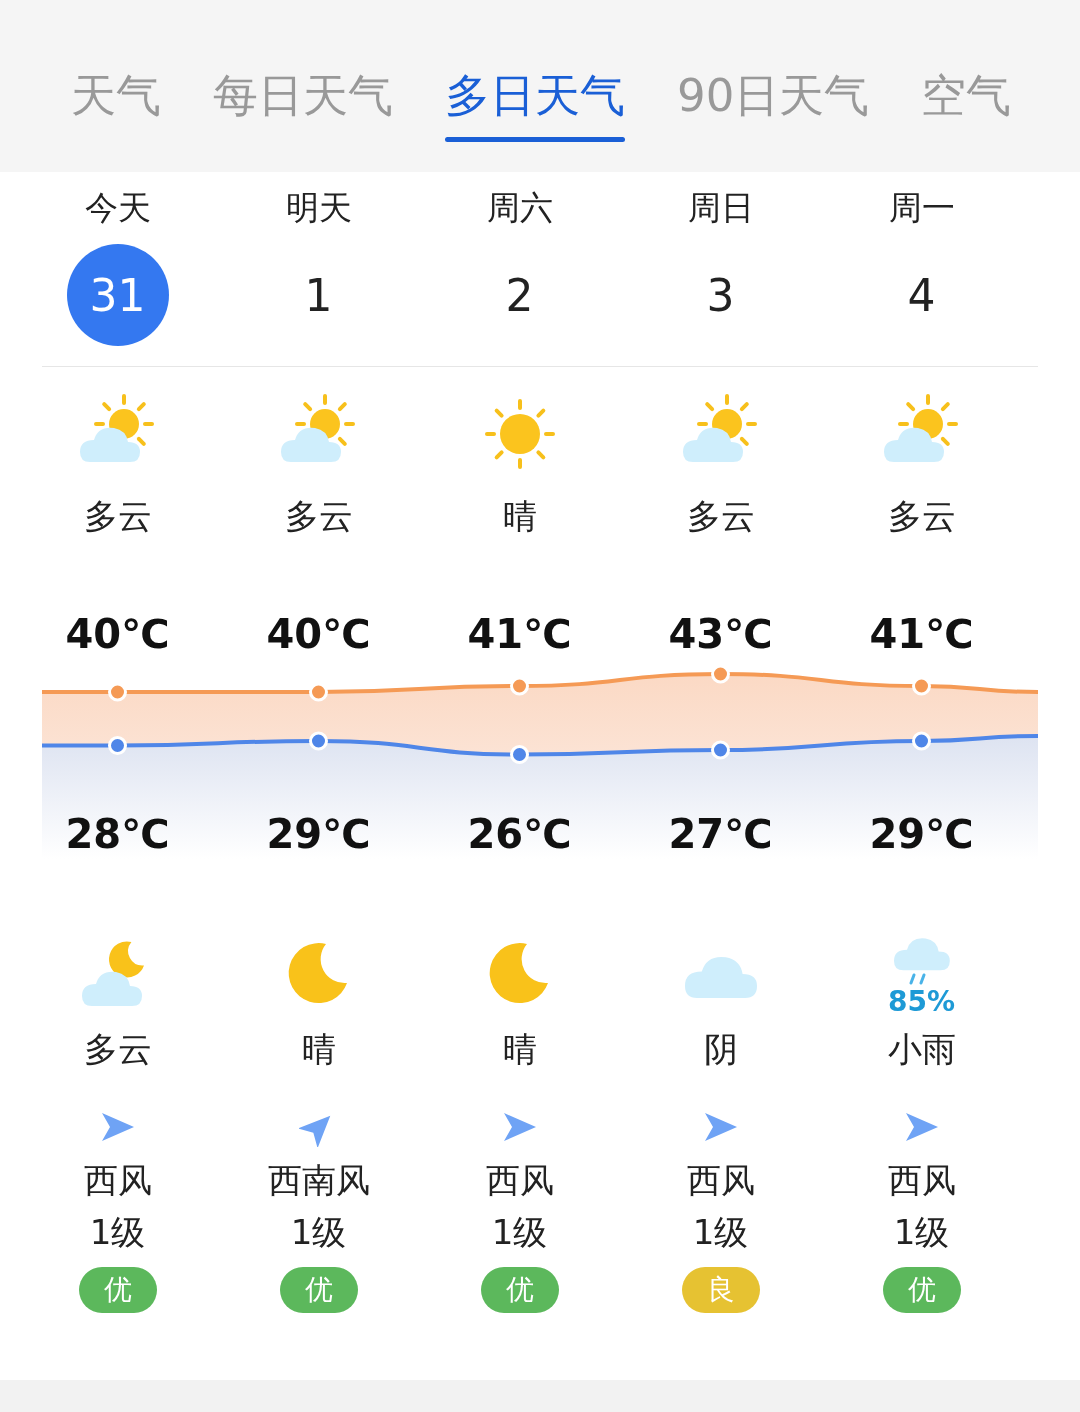 The height and width of the screenshot is (1412, 1080). What do you see at coordinates (720, 208) in the screenshot?
I see `day-label: 周日` at bounding box center [720, 208].